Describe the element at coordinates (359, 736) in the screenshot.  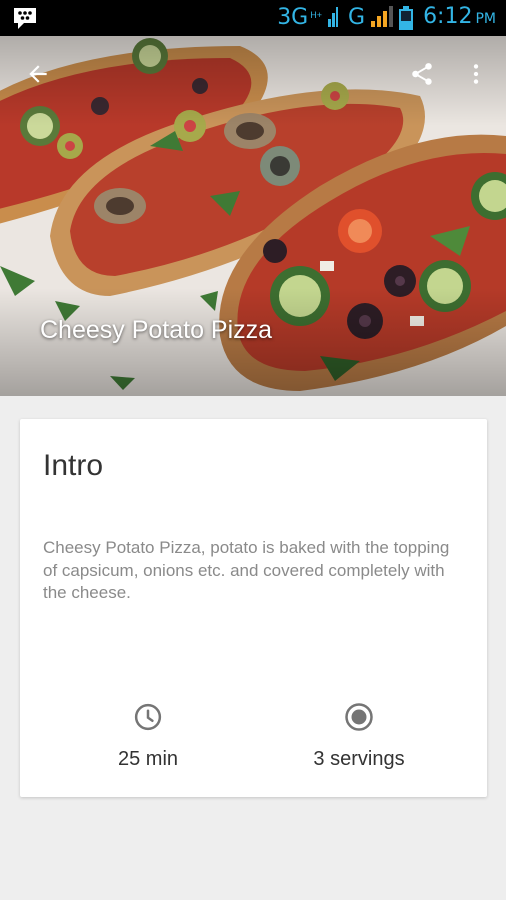
I see `servings-stat: 3 servings` at that location.